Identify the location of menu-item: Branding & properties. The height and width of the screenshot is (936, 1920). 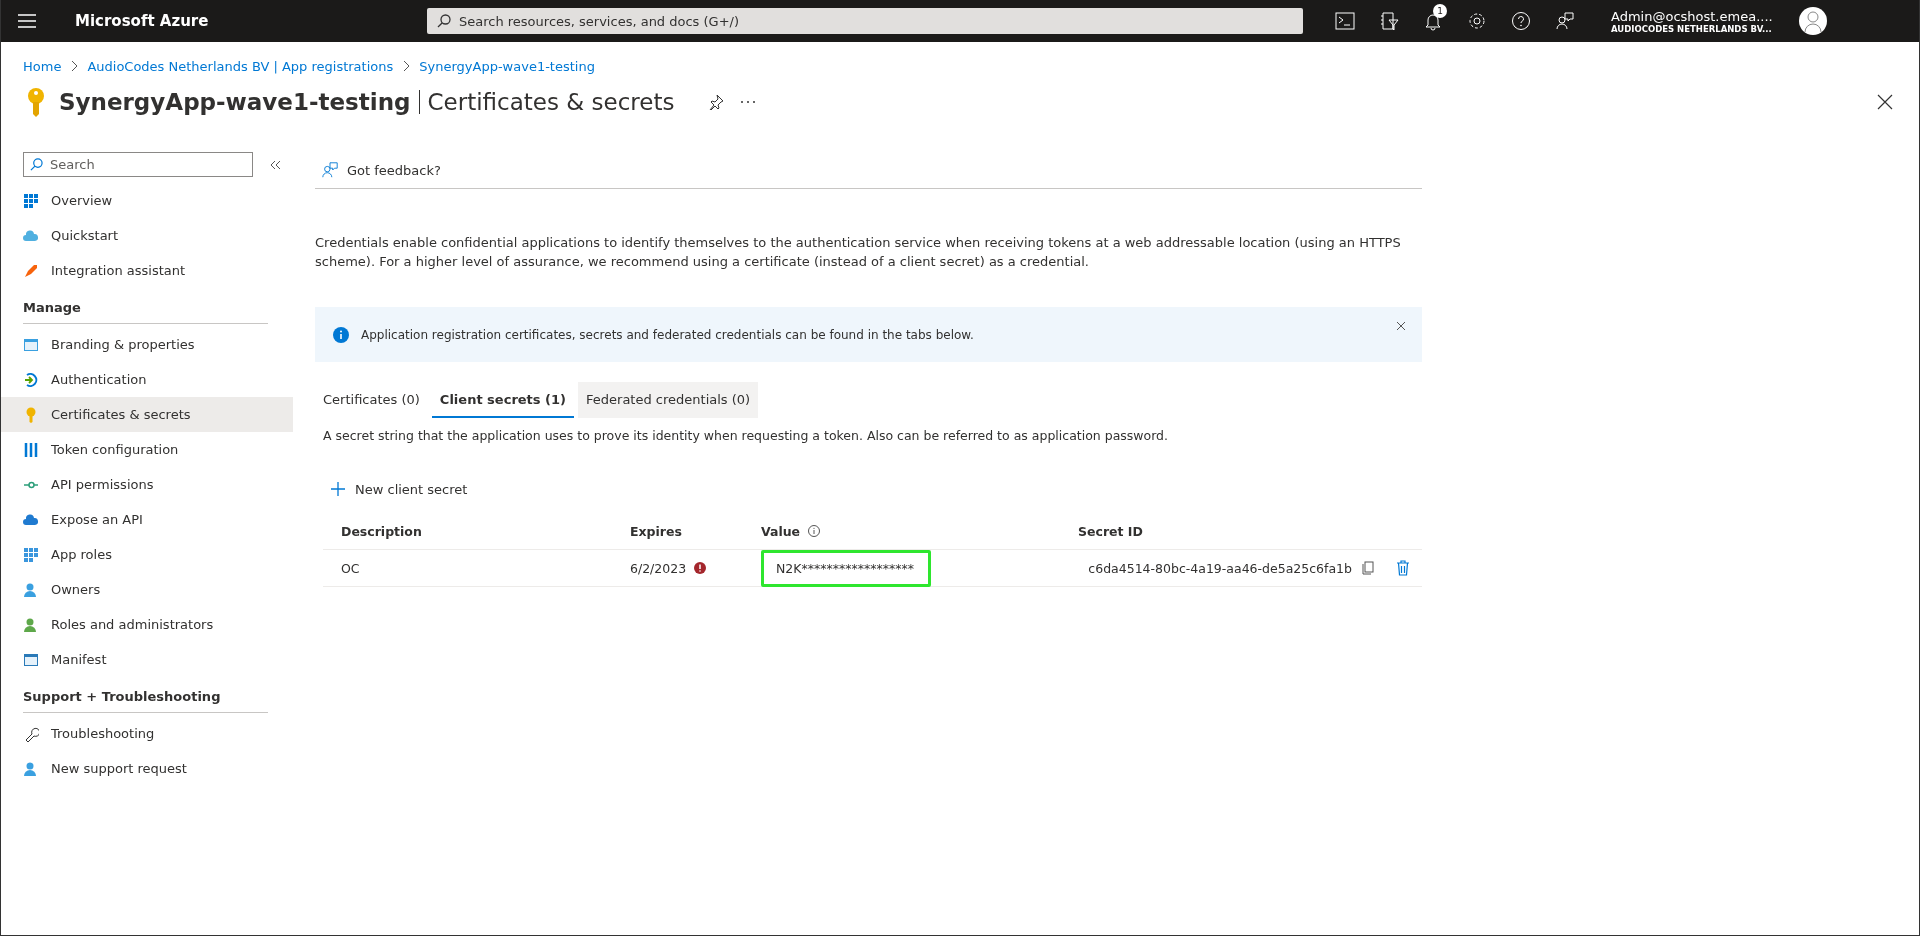
(147, 344).